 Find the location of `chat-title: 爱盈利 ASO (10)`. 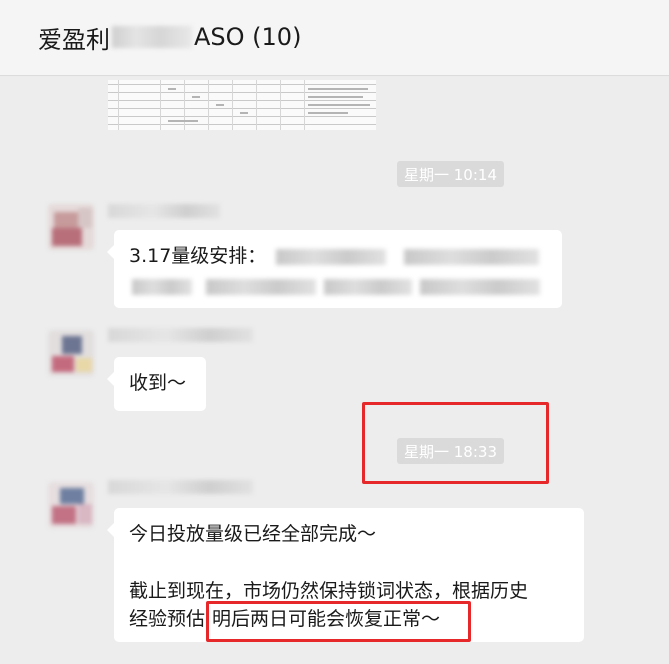

chat-title: 爱盈利 ASO (10) is located at coordinates (169, 37).